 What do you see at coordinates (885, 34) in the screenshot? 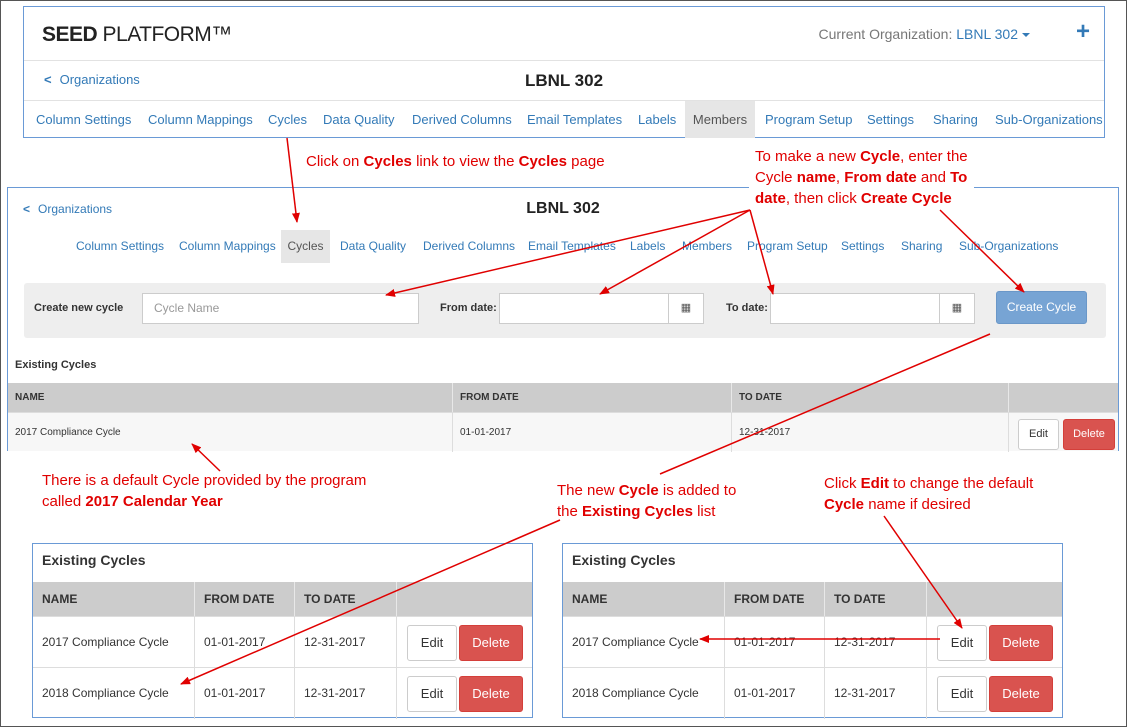
I see `org-label: Current Organization:` at bounding box center [885, 34].